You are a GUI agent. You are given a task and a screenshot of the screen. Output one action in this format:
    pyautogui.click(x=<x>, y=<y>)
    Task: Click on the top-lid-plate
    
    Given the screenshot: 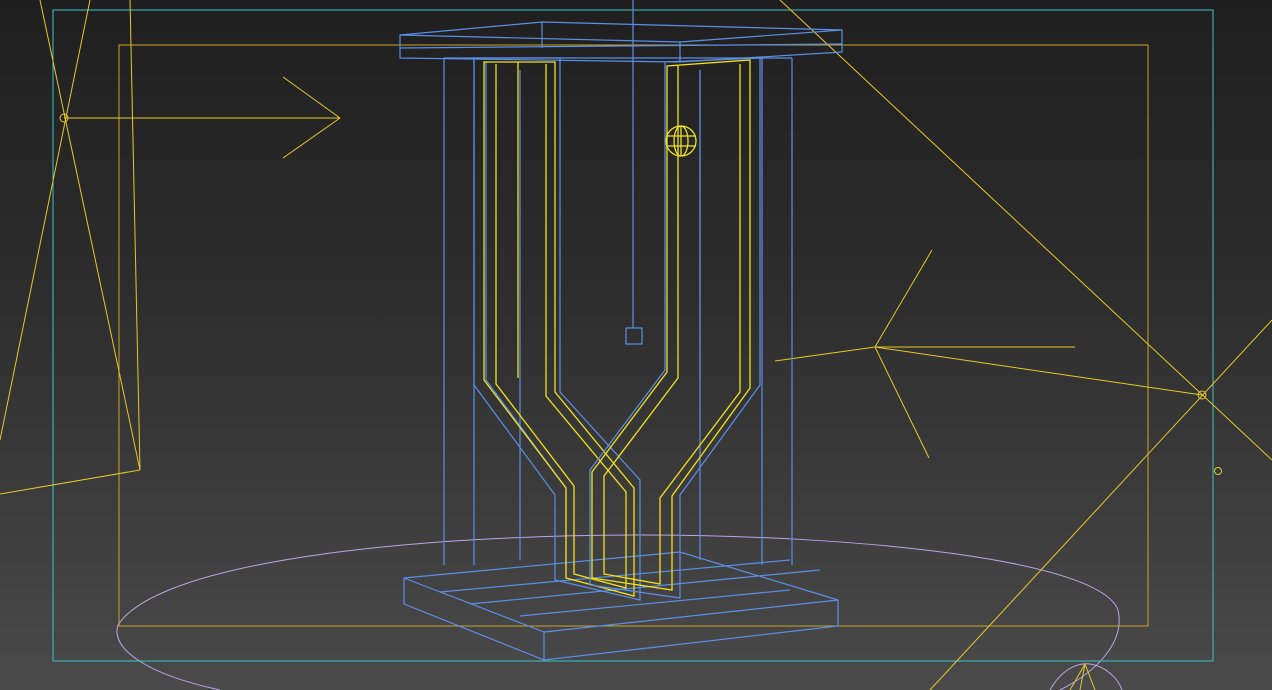 What is the action you would take?
    pyautogui.click(x=621, y=42)
    